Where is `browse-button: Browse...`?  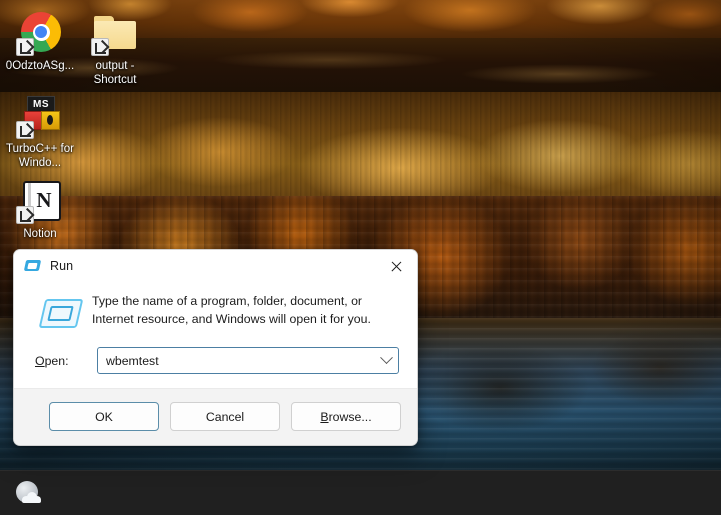
browse-button: Browse... is located at coordinates (346, 416).